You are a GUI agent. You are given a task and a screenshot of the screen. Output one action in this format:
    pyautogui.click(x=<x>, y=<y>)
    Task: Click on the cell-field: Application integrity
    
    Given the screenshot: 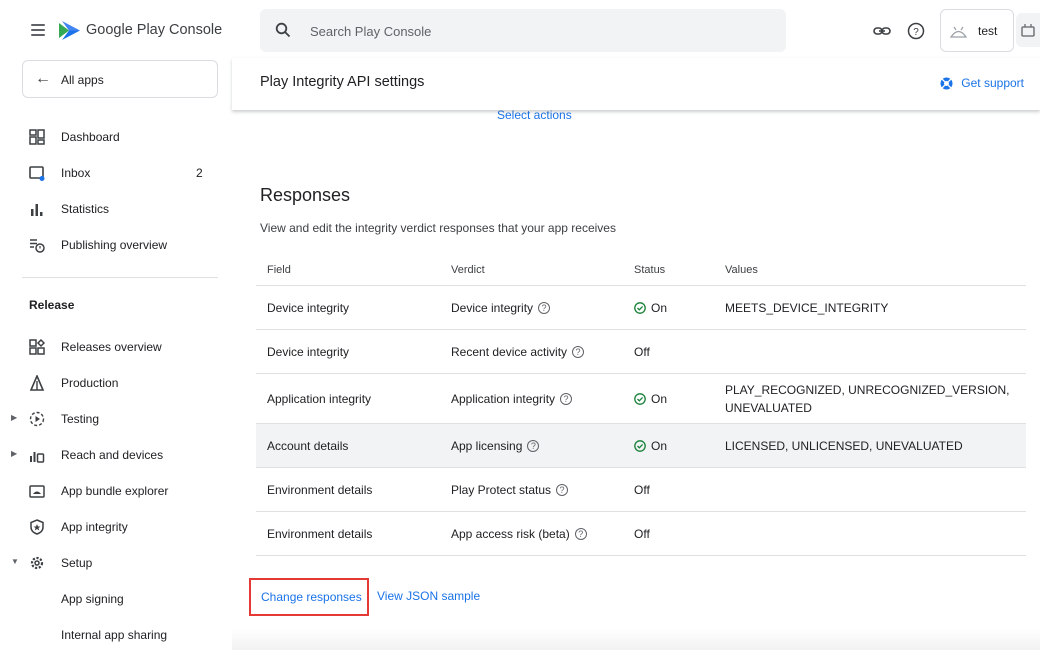 What is the action you would take?
    pyautogui.click(x=319, y=399)
    